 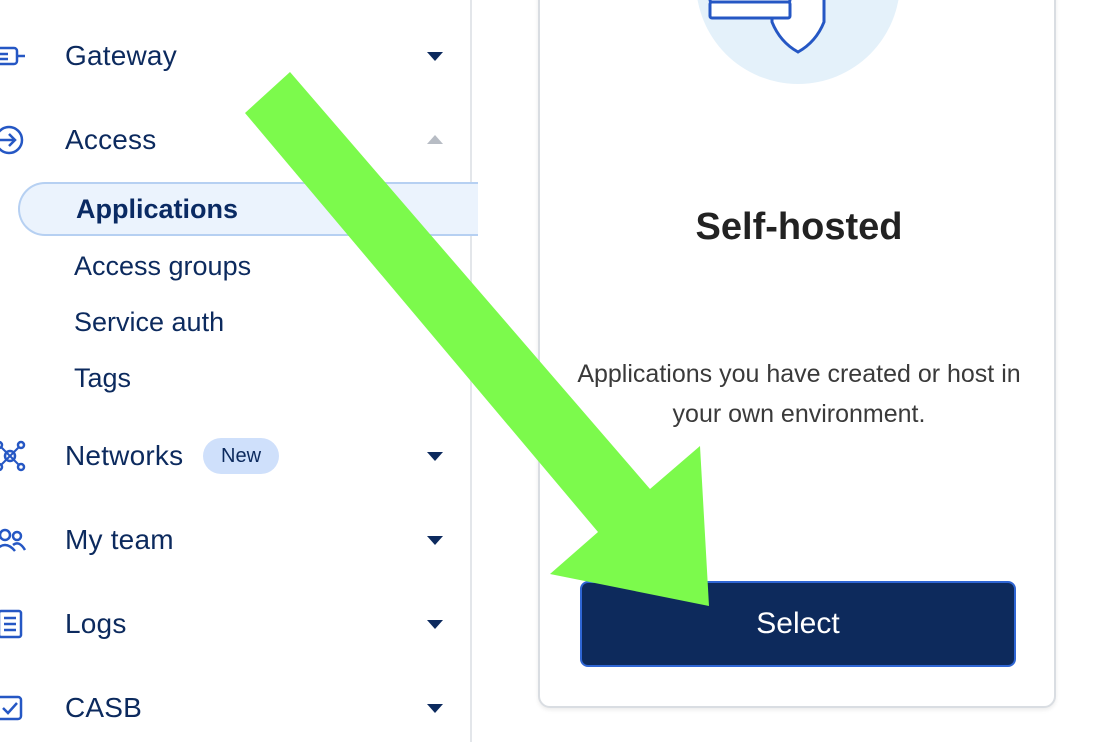 I want to click on access-icon, so click(x=15, y=140).